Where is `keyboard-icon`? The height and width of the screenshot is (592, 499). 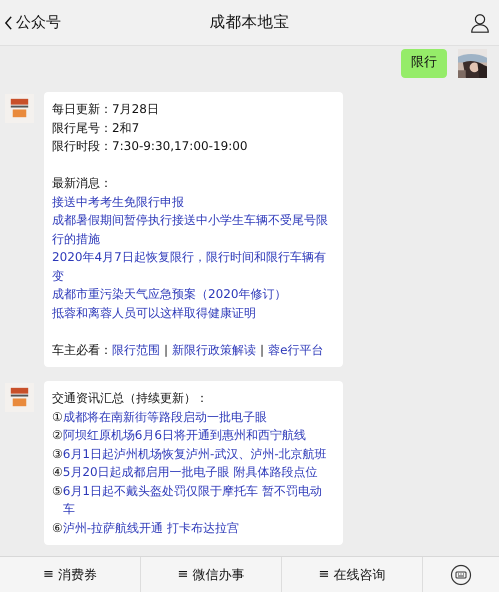
keyboard-icon is located at coordinates (461, 575).